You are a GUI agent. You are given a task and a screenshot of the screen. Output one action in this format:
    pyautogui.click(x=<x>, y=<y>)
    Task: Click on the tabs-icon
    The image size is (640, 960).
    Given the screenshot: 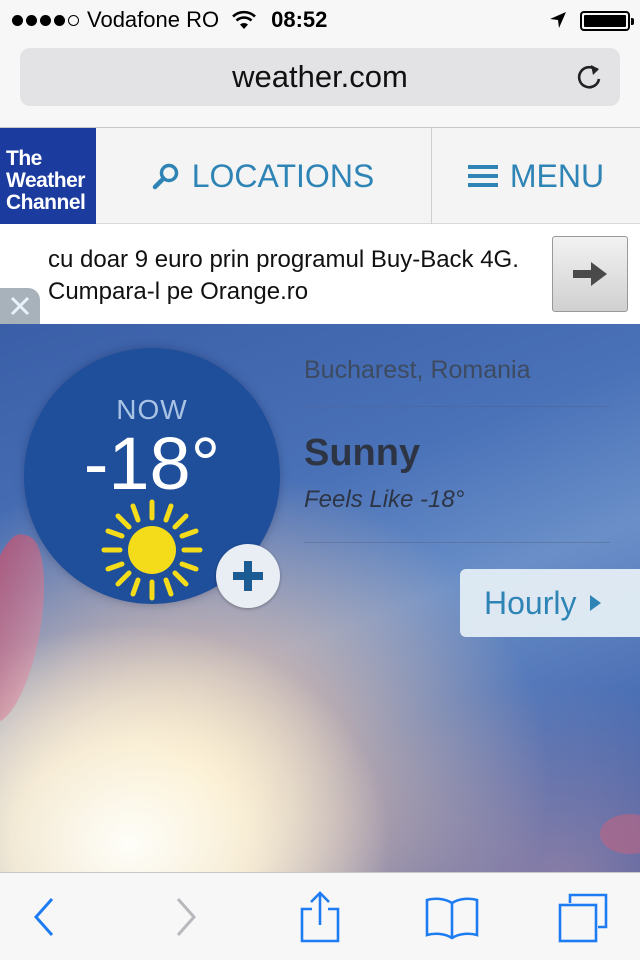 What is the action you would take?
    pyautogui.click(x=583, y=917)
    